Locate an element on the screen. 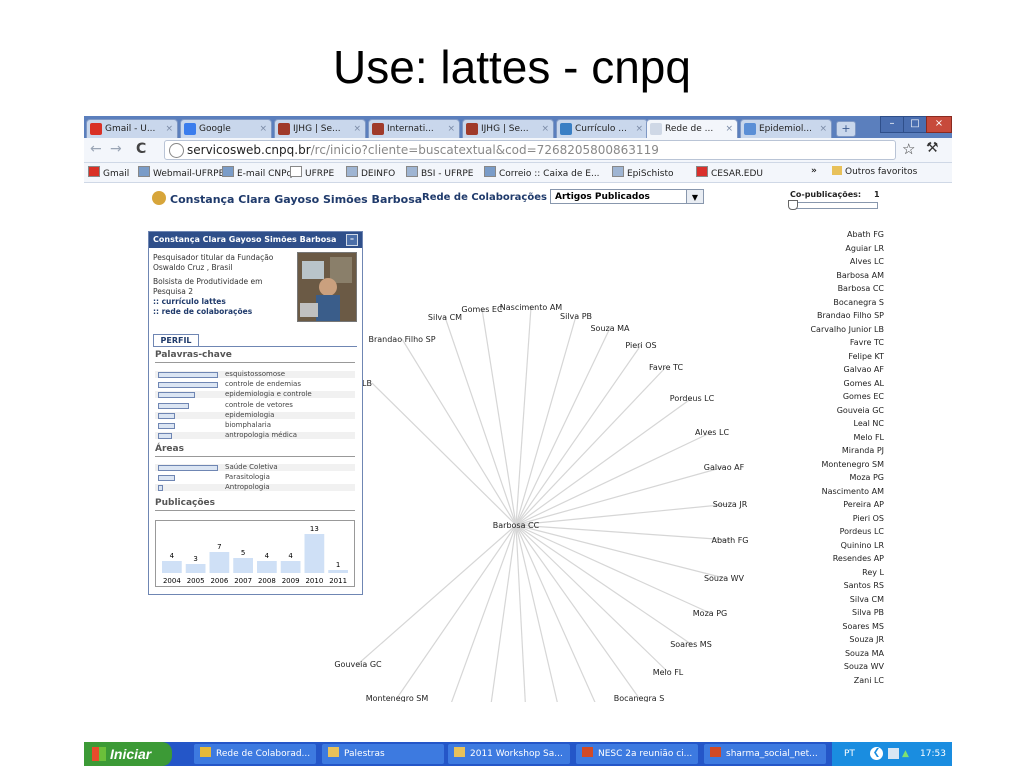 The height and width of the screenshot is (768, 1024). author-list-item: Brandao Filho SP is located at coordinates (834, 316).